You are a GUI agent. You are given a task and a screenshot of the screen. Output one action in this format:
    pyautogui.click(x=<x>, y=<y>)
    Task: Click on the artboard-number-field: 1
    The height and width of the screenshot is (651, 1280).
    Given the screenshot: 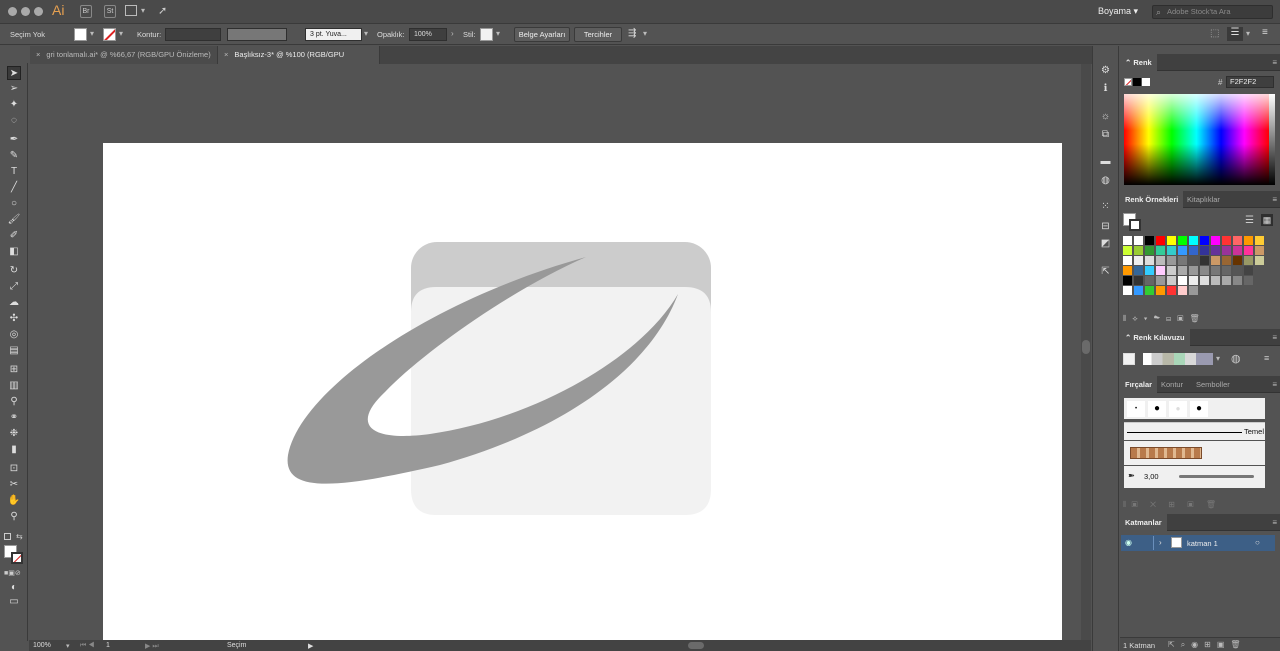 What is the action you would take?
    pyautogui.click(x=108, y=645)
    